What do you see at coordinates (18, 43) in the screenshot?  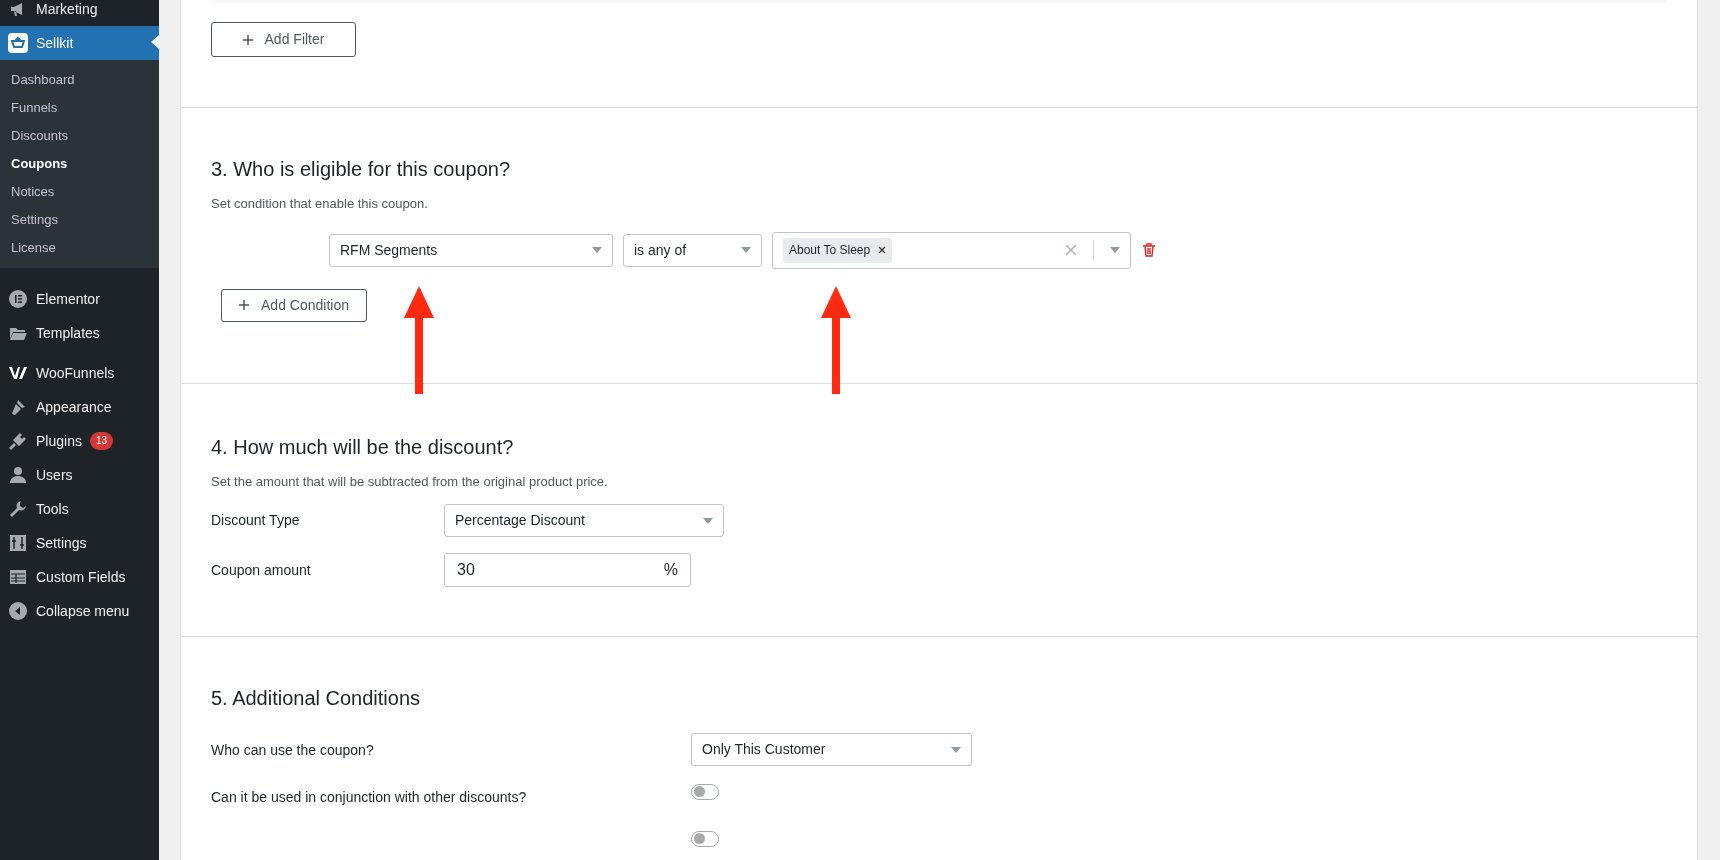 I see `basket-icon` at bounding box center [18, 43].